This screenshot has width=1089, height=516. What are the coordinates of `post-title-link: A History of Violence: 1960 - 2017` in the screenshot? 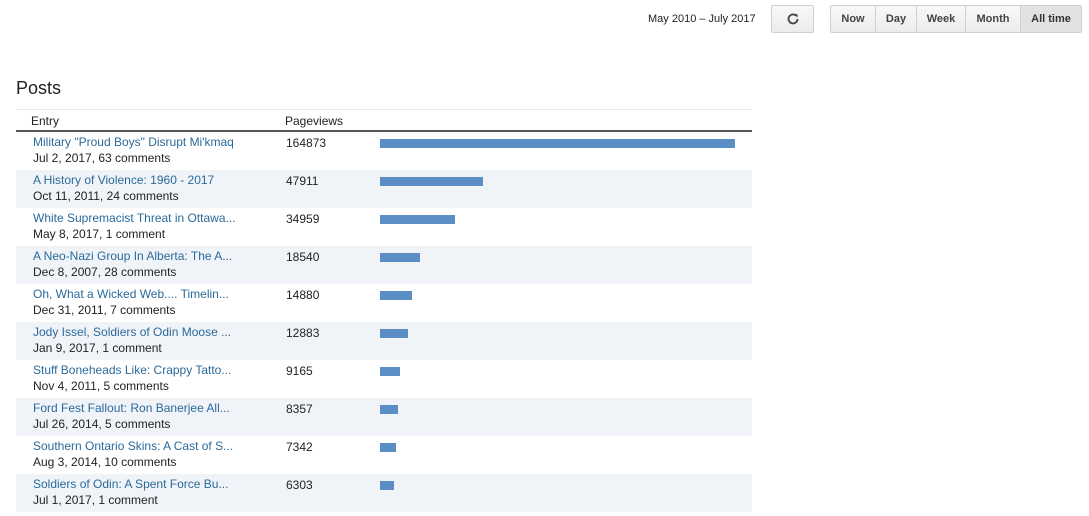 It's located at (147, 180).